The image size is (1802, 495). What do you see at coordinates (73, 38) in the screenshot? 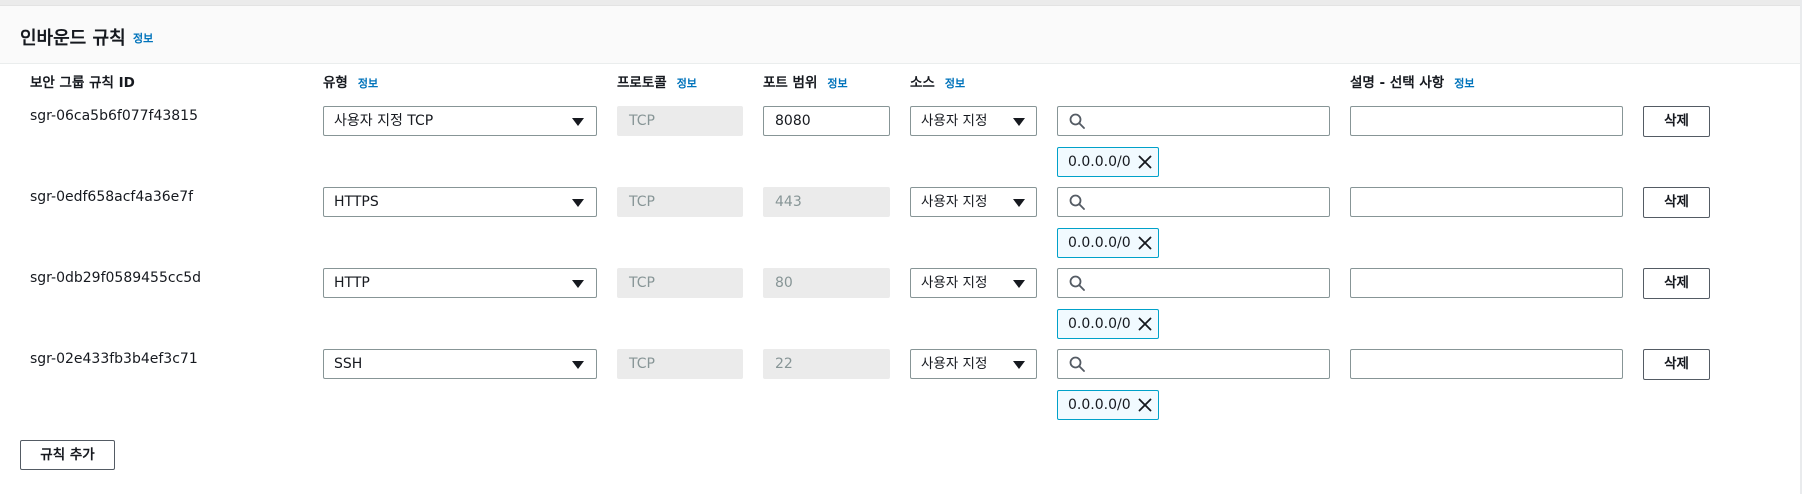
I see `panel-title: 인바운드 규칙` at bounding box center [73, 38].